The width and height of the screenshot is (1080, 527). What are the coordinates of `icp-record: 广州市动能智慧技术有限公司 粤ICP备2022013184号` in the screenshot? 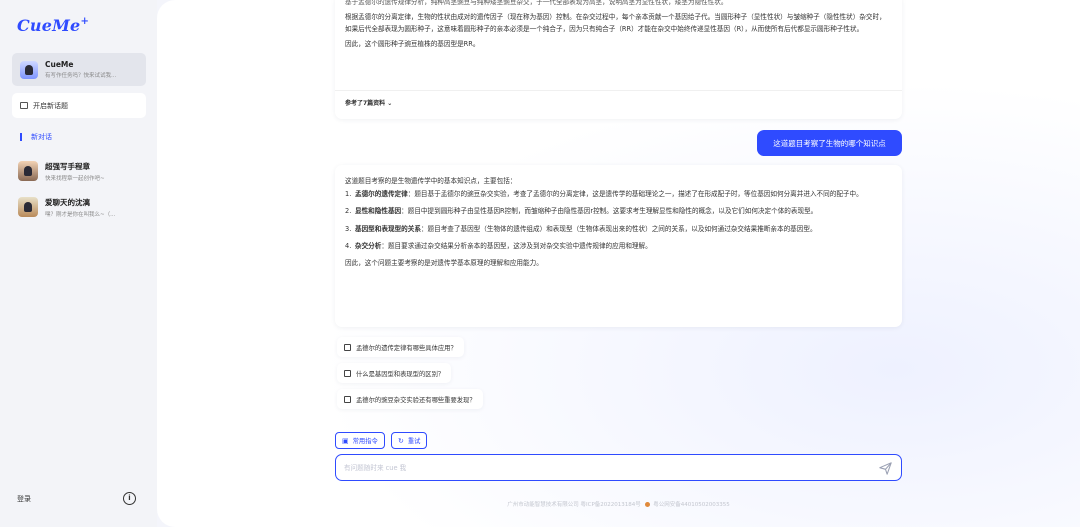 It's located at (574, 505).